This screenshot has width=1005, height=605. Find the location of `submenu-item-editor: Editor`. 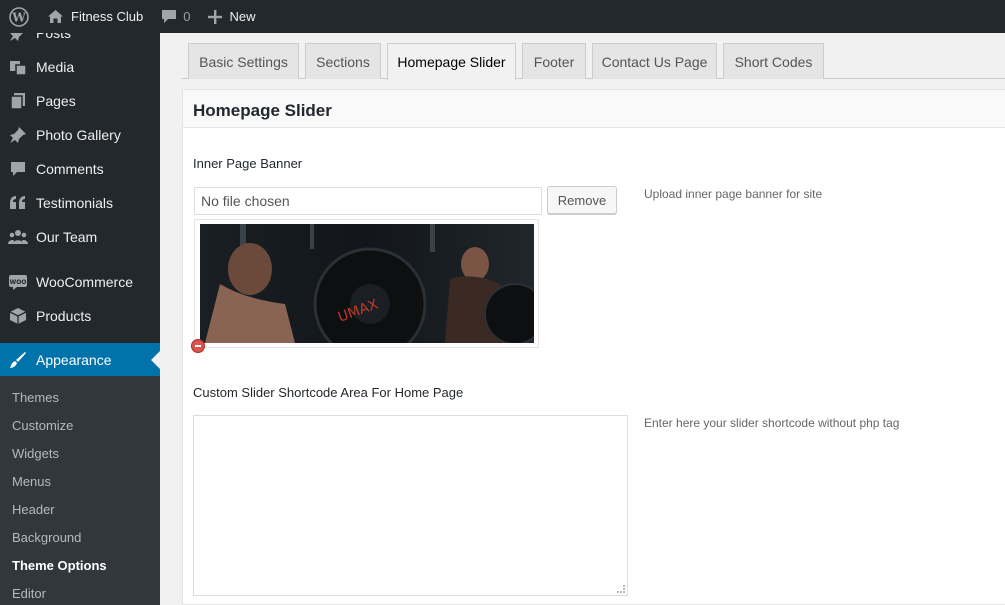

submenu-item-editor: Editor is located at coordinates (29, 593).